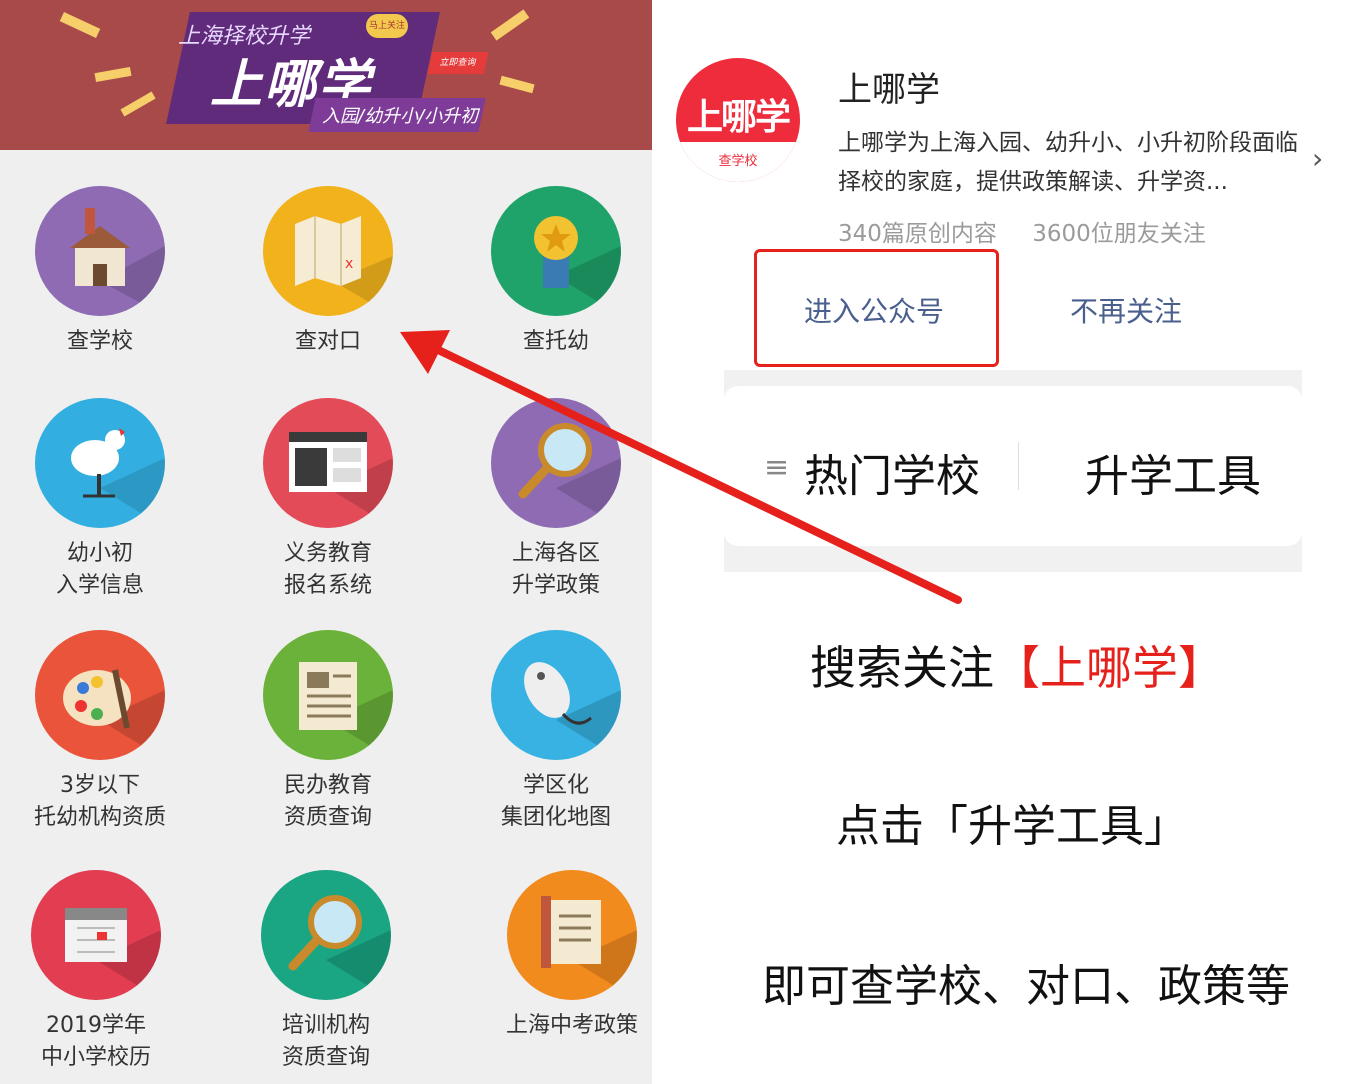 The image size is (1350, 1084). What do you see at coordinates (681, 467) in the screenshot?
I see `pointer-arrow` at bounding box center [681, 467].